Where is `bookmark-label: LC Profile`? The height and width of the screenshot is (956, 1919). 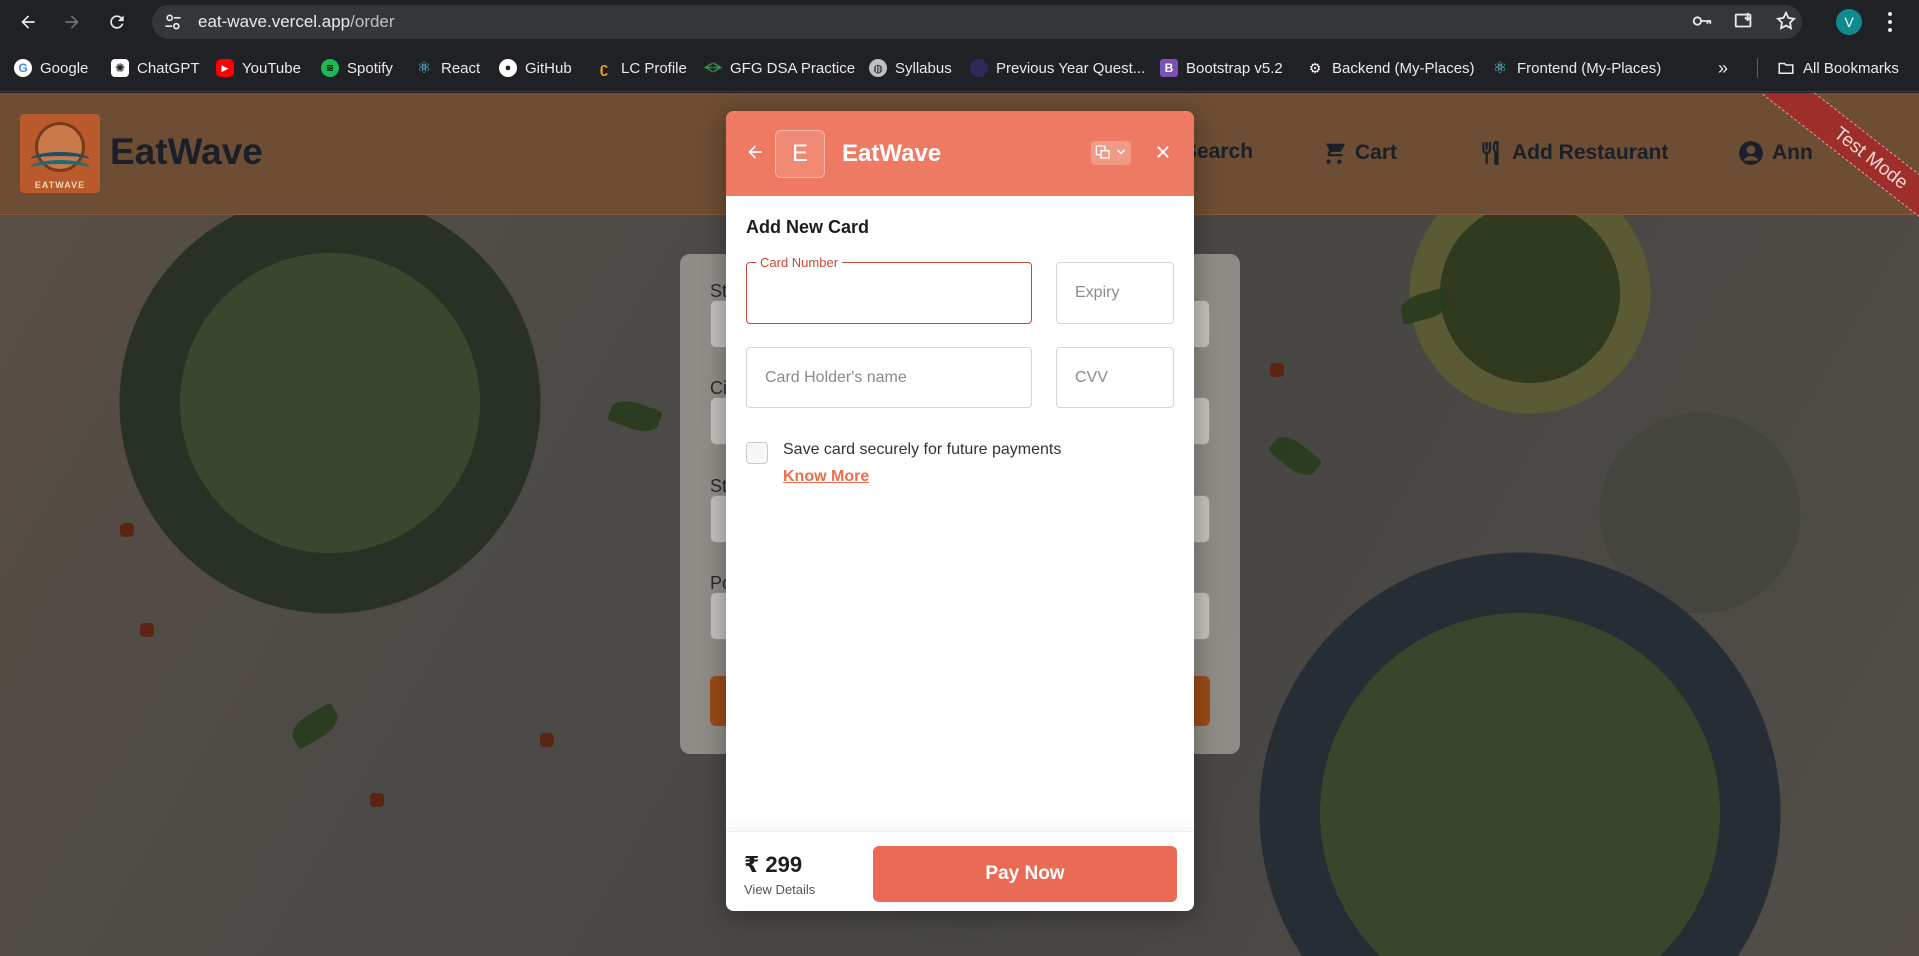
bookmark-label: LC Profile is located at coordinates (654, 68).